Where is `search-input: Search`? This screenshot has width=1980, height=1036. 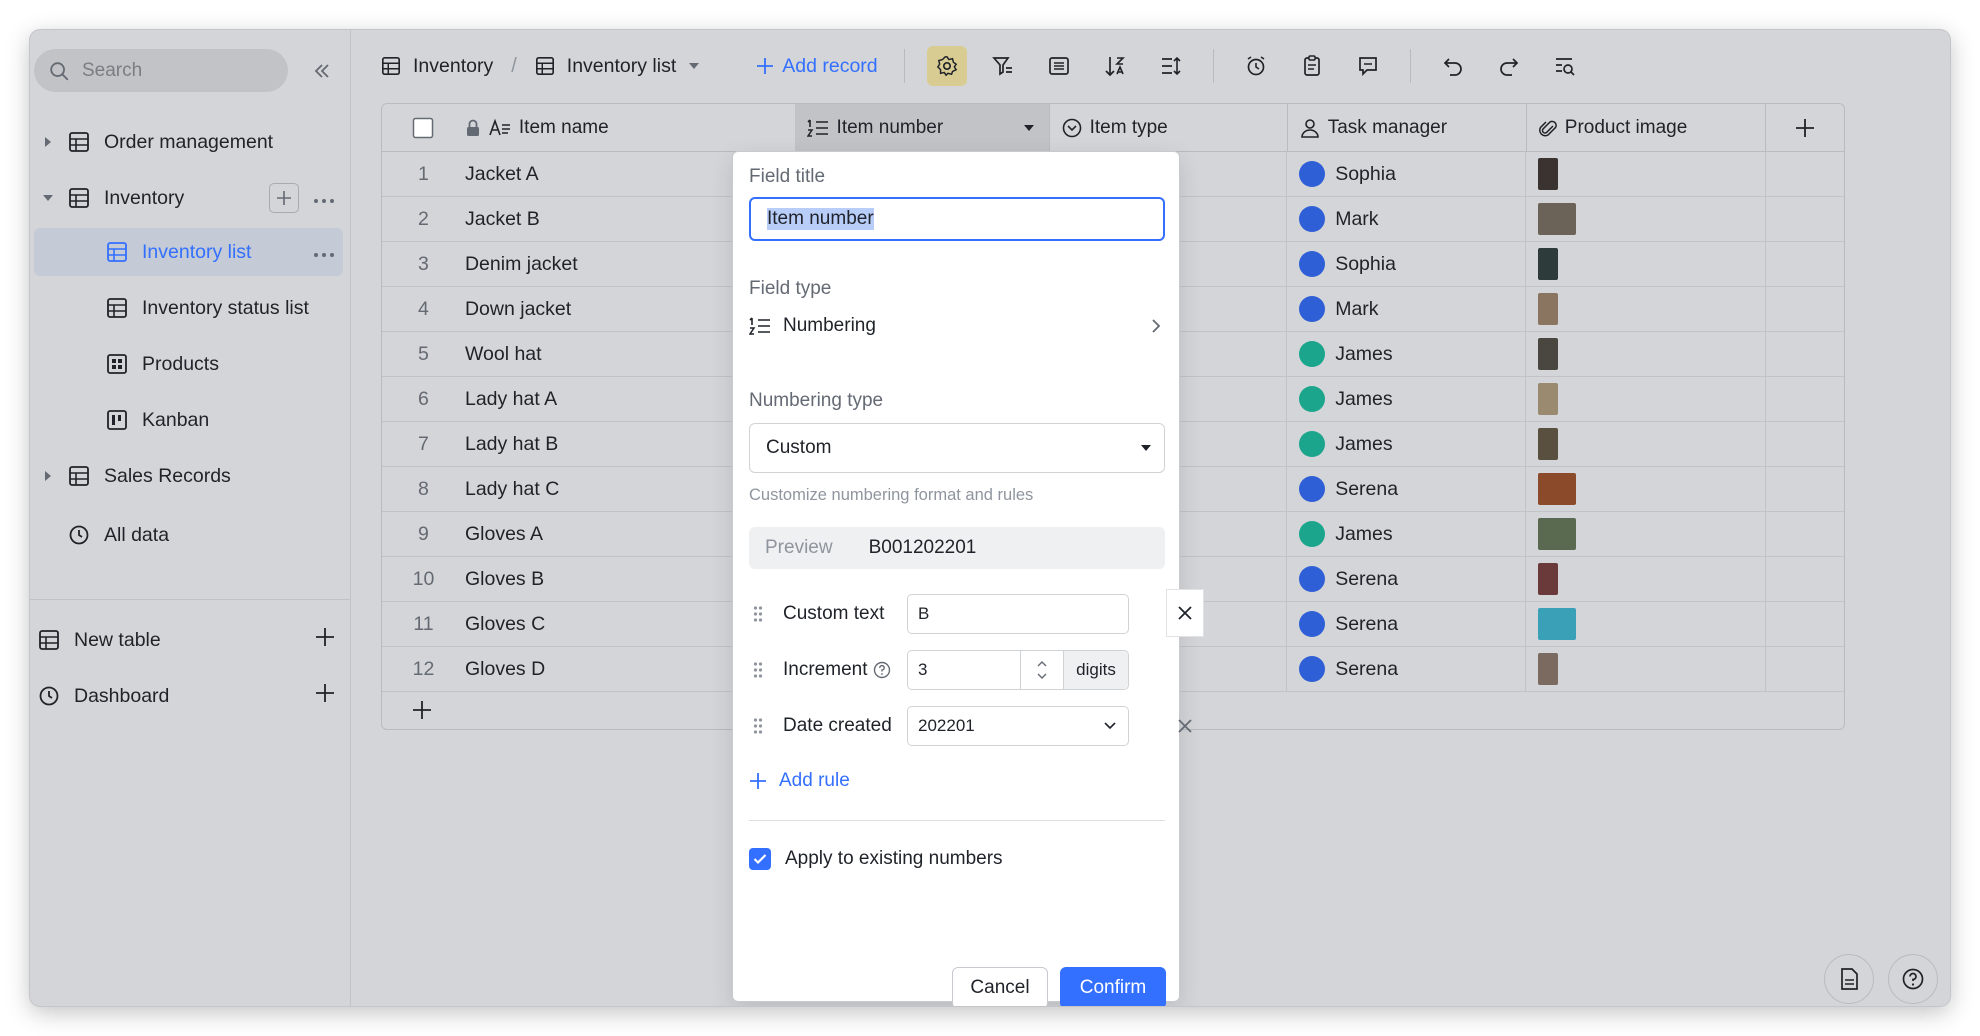
search-input: Search is located at coordinates (161, 70).